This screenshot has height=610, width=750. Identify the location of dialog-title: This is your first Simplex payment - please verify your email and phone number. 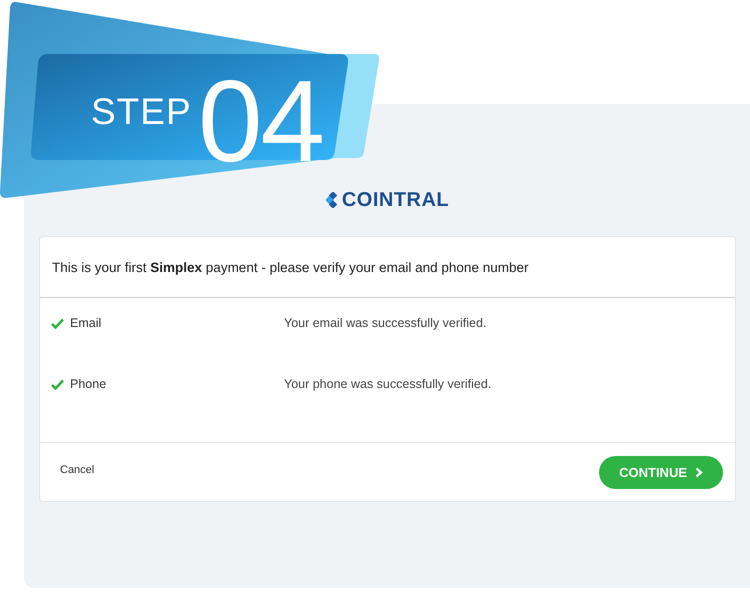
(290, 267).